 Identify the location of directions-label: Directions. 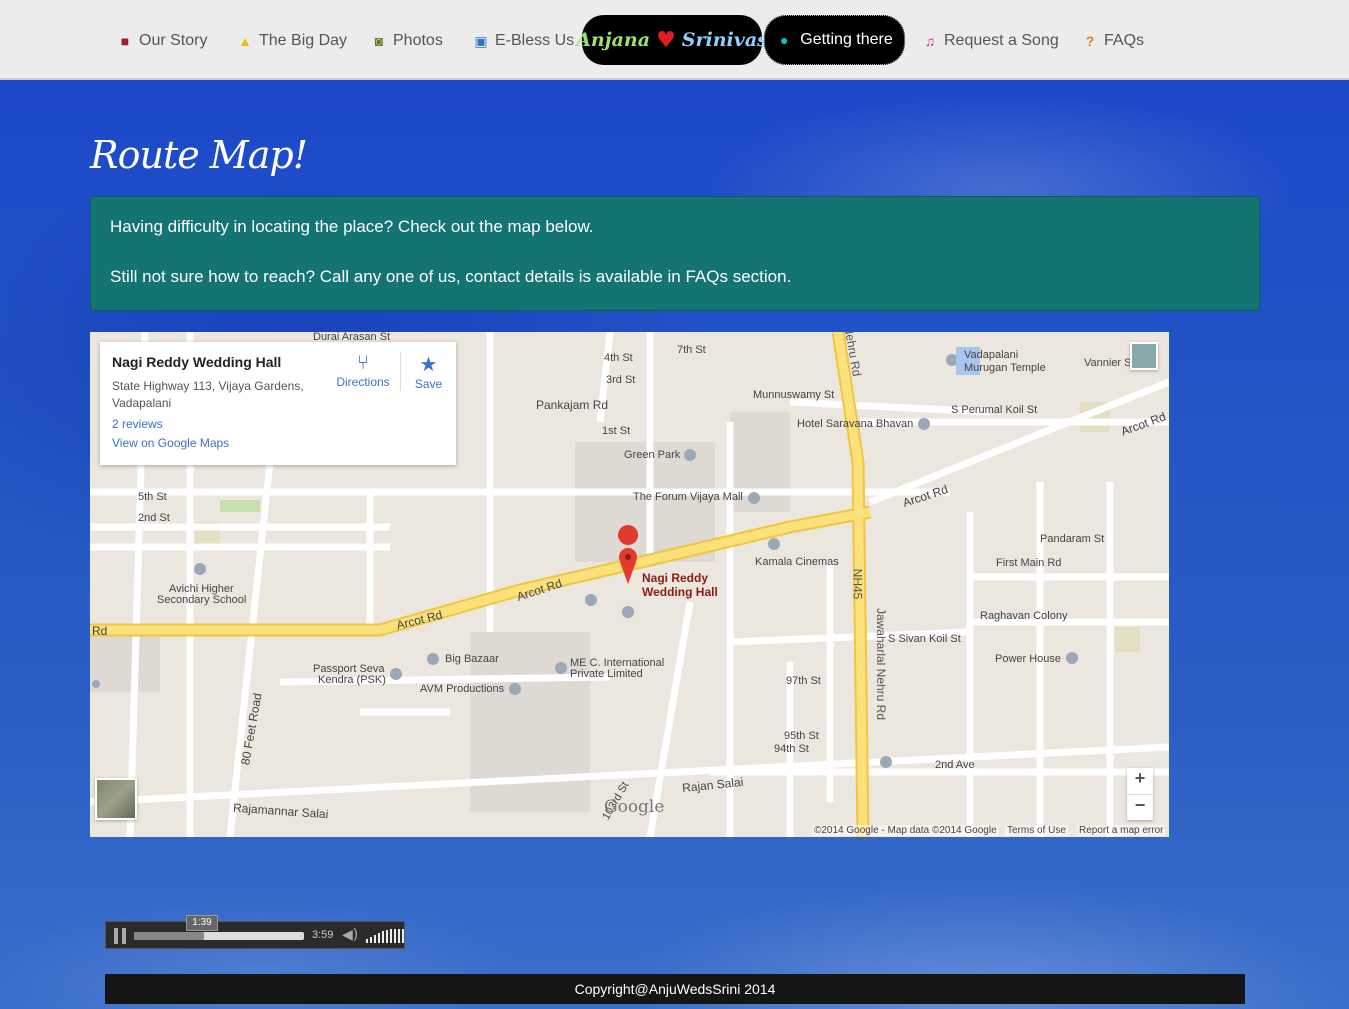
(363, 382).